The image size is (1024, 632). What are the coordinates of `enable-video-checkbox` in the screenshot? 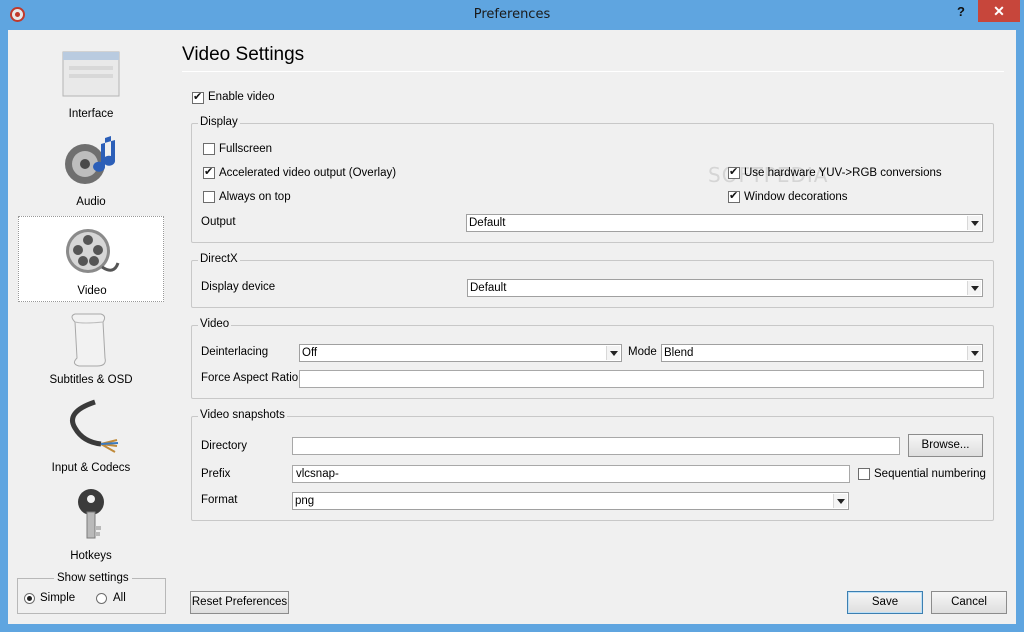 It's located at (198, 97).